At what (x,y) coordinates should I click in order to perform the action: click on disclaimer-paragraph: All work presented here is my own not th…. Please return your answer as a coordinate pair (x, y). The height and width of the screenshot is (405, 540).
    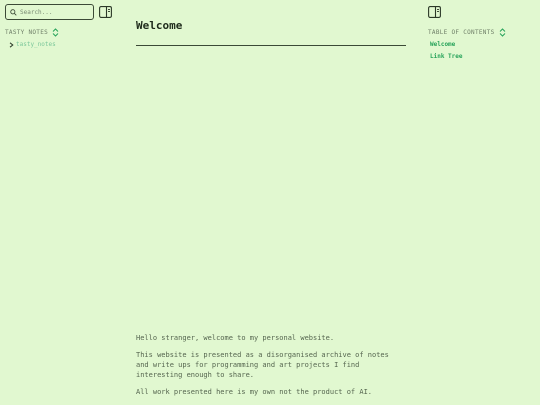
    Looking at the image, I should click on (254, 392).